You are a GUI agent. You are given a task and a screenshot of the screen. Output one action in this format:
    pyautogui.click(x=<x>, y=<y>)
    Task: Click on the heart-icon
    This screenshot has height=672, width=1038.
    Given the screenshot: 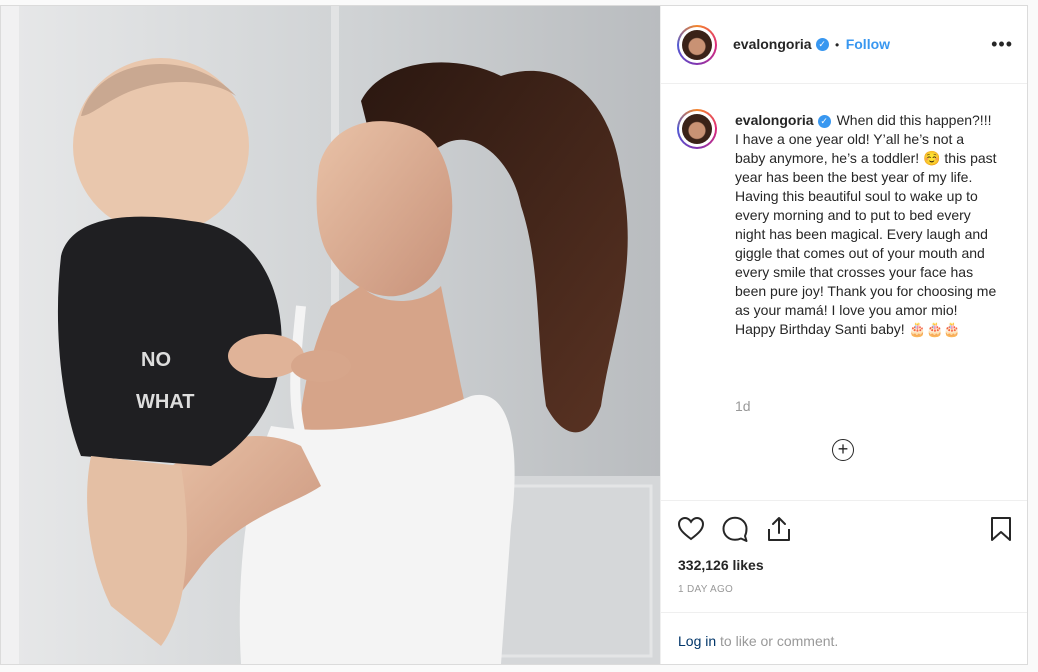 What is the action you would take?
    pyautogui.click(x=691, y=529)
    